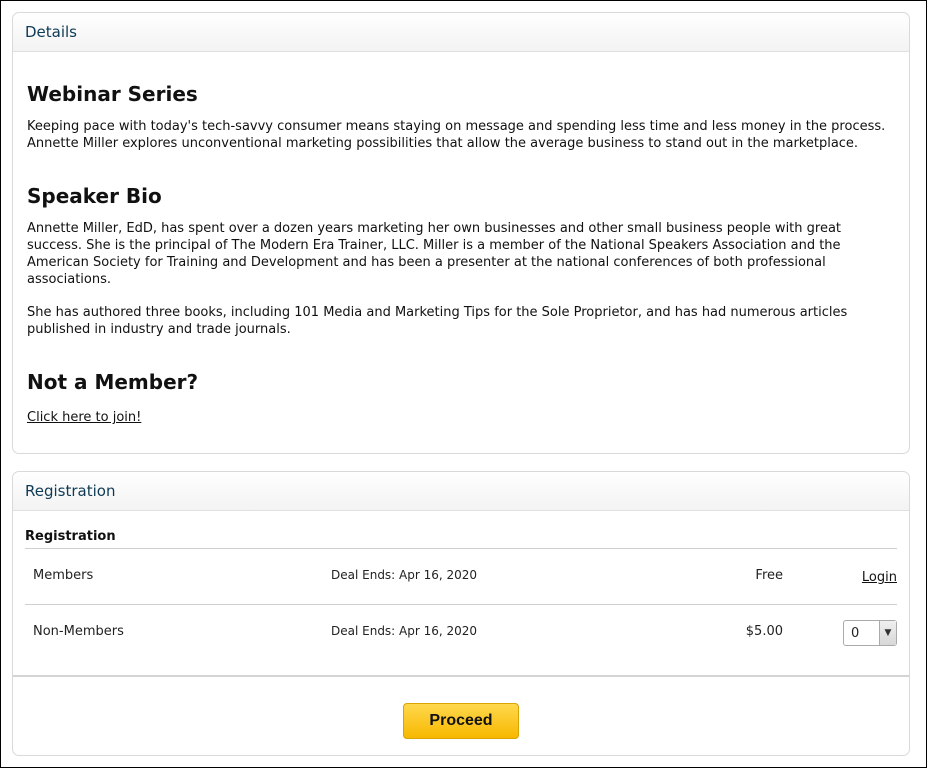 The width and height of the screenshot is (927, 768). Describe the element at coordinates (94, 196) in the screenshot. I see `speaker-bio-heading: Speaker Bio` at that location.